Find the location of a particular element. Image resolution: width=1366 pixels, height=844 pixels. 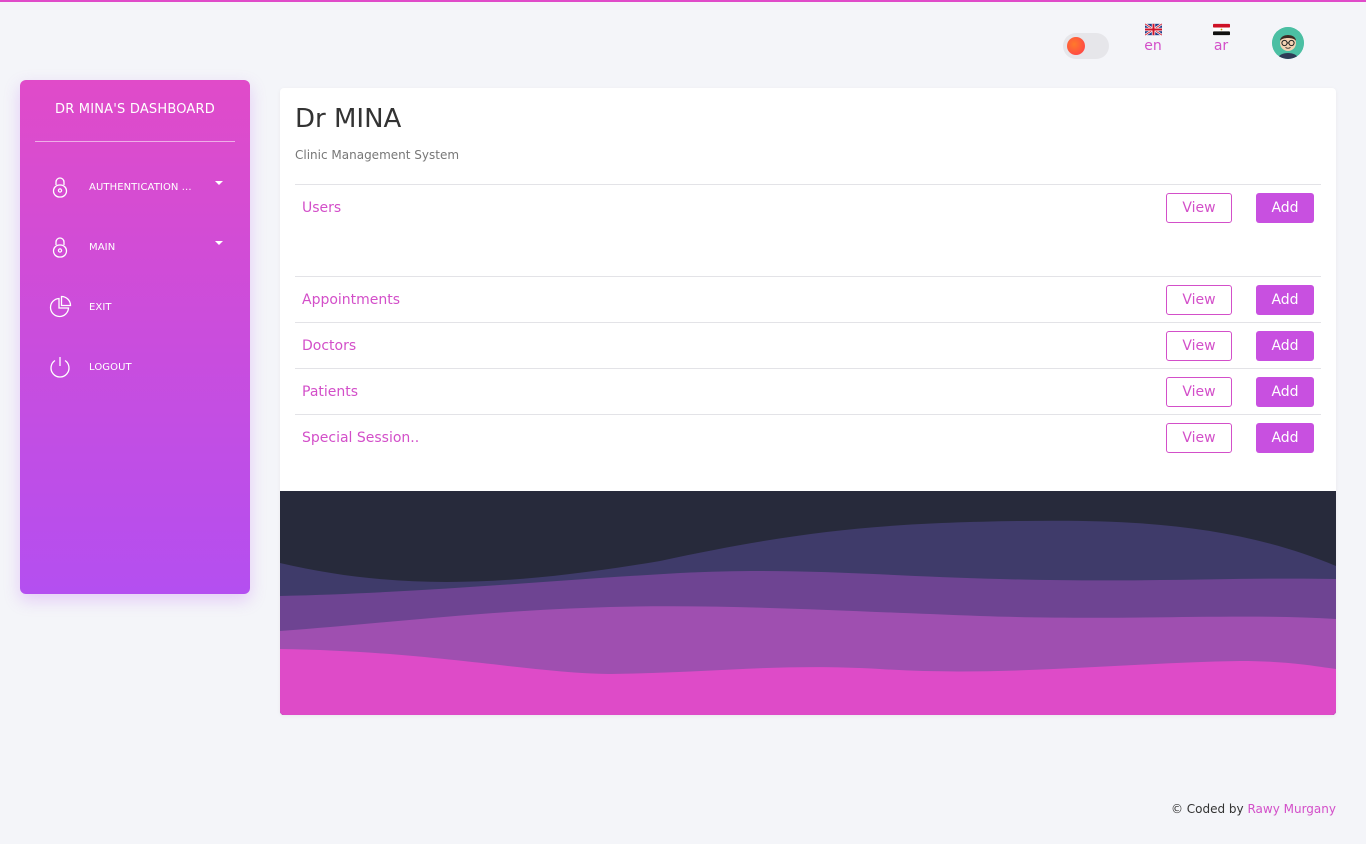

theme-toggle is located at coordinates (1086, 46).